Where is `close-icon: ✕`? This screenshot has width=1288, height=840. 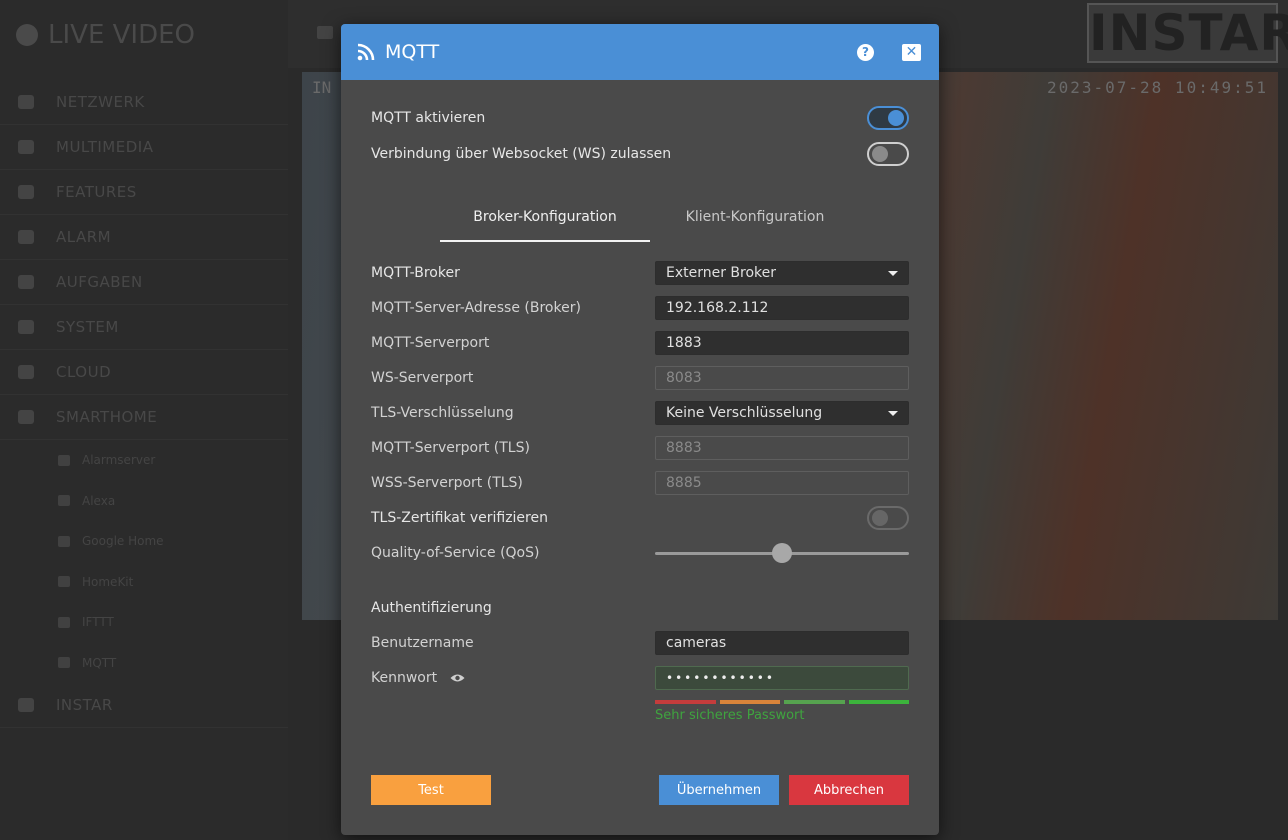
close-icon: ✕ is located at coordinates (911, 52).